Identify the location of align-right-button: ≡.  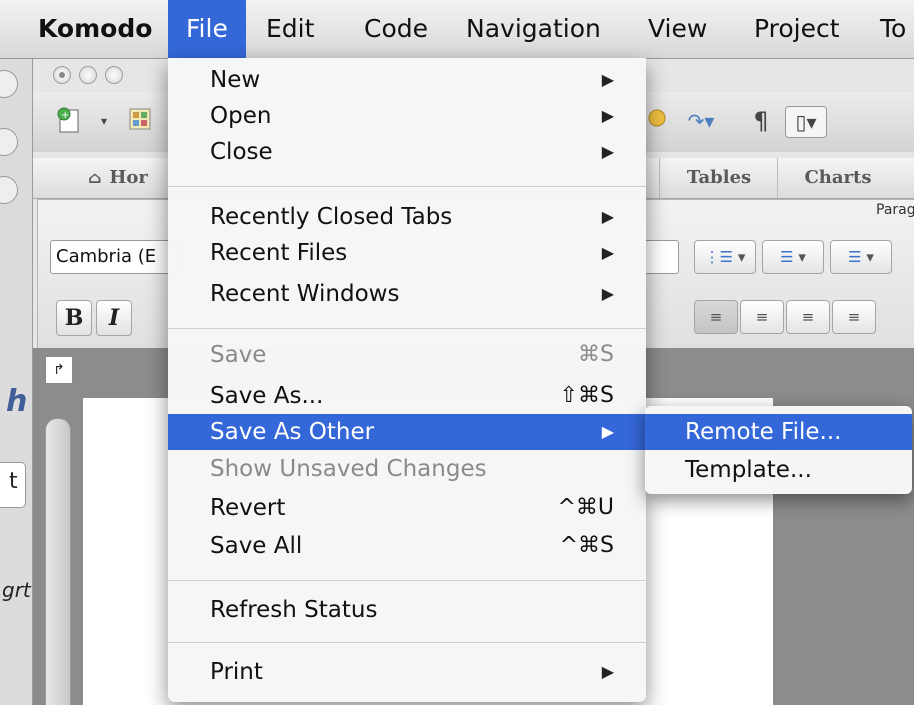
(808, 317).